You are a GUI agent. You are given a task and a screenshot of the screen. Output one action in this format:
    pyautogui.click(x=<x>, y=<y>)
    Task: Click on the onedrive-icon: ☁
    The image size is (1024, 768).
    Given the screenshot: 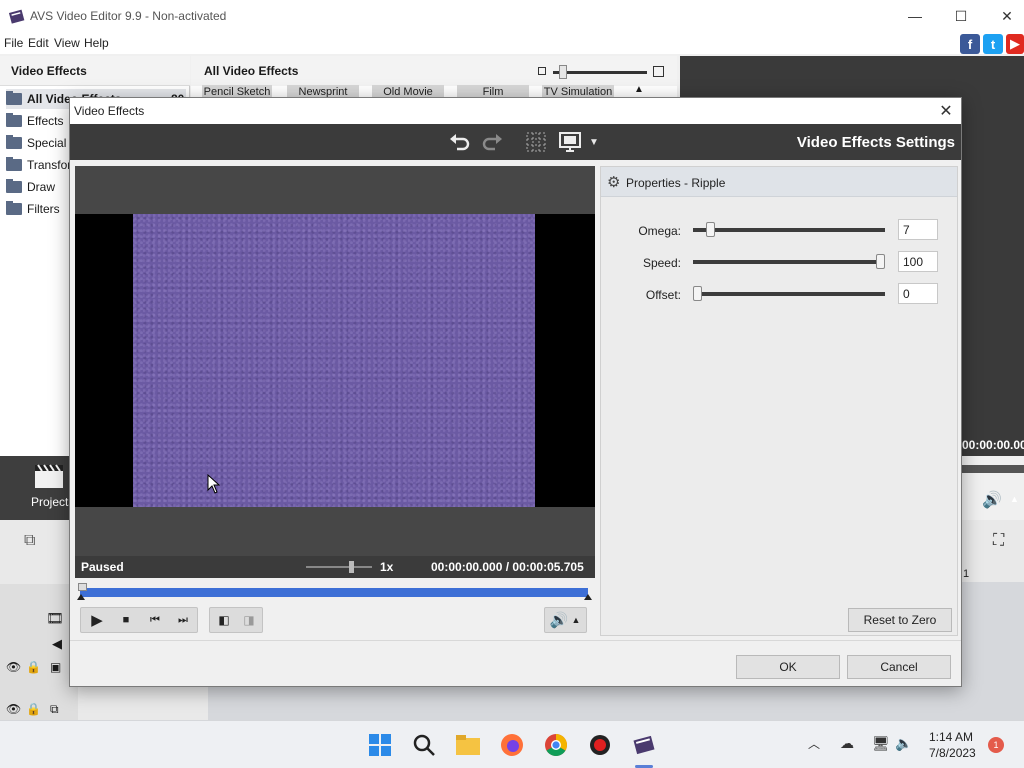 What is the action you would take?
    pyautogui.click(x=847, y=743)
    